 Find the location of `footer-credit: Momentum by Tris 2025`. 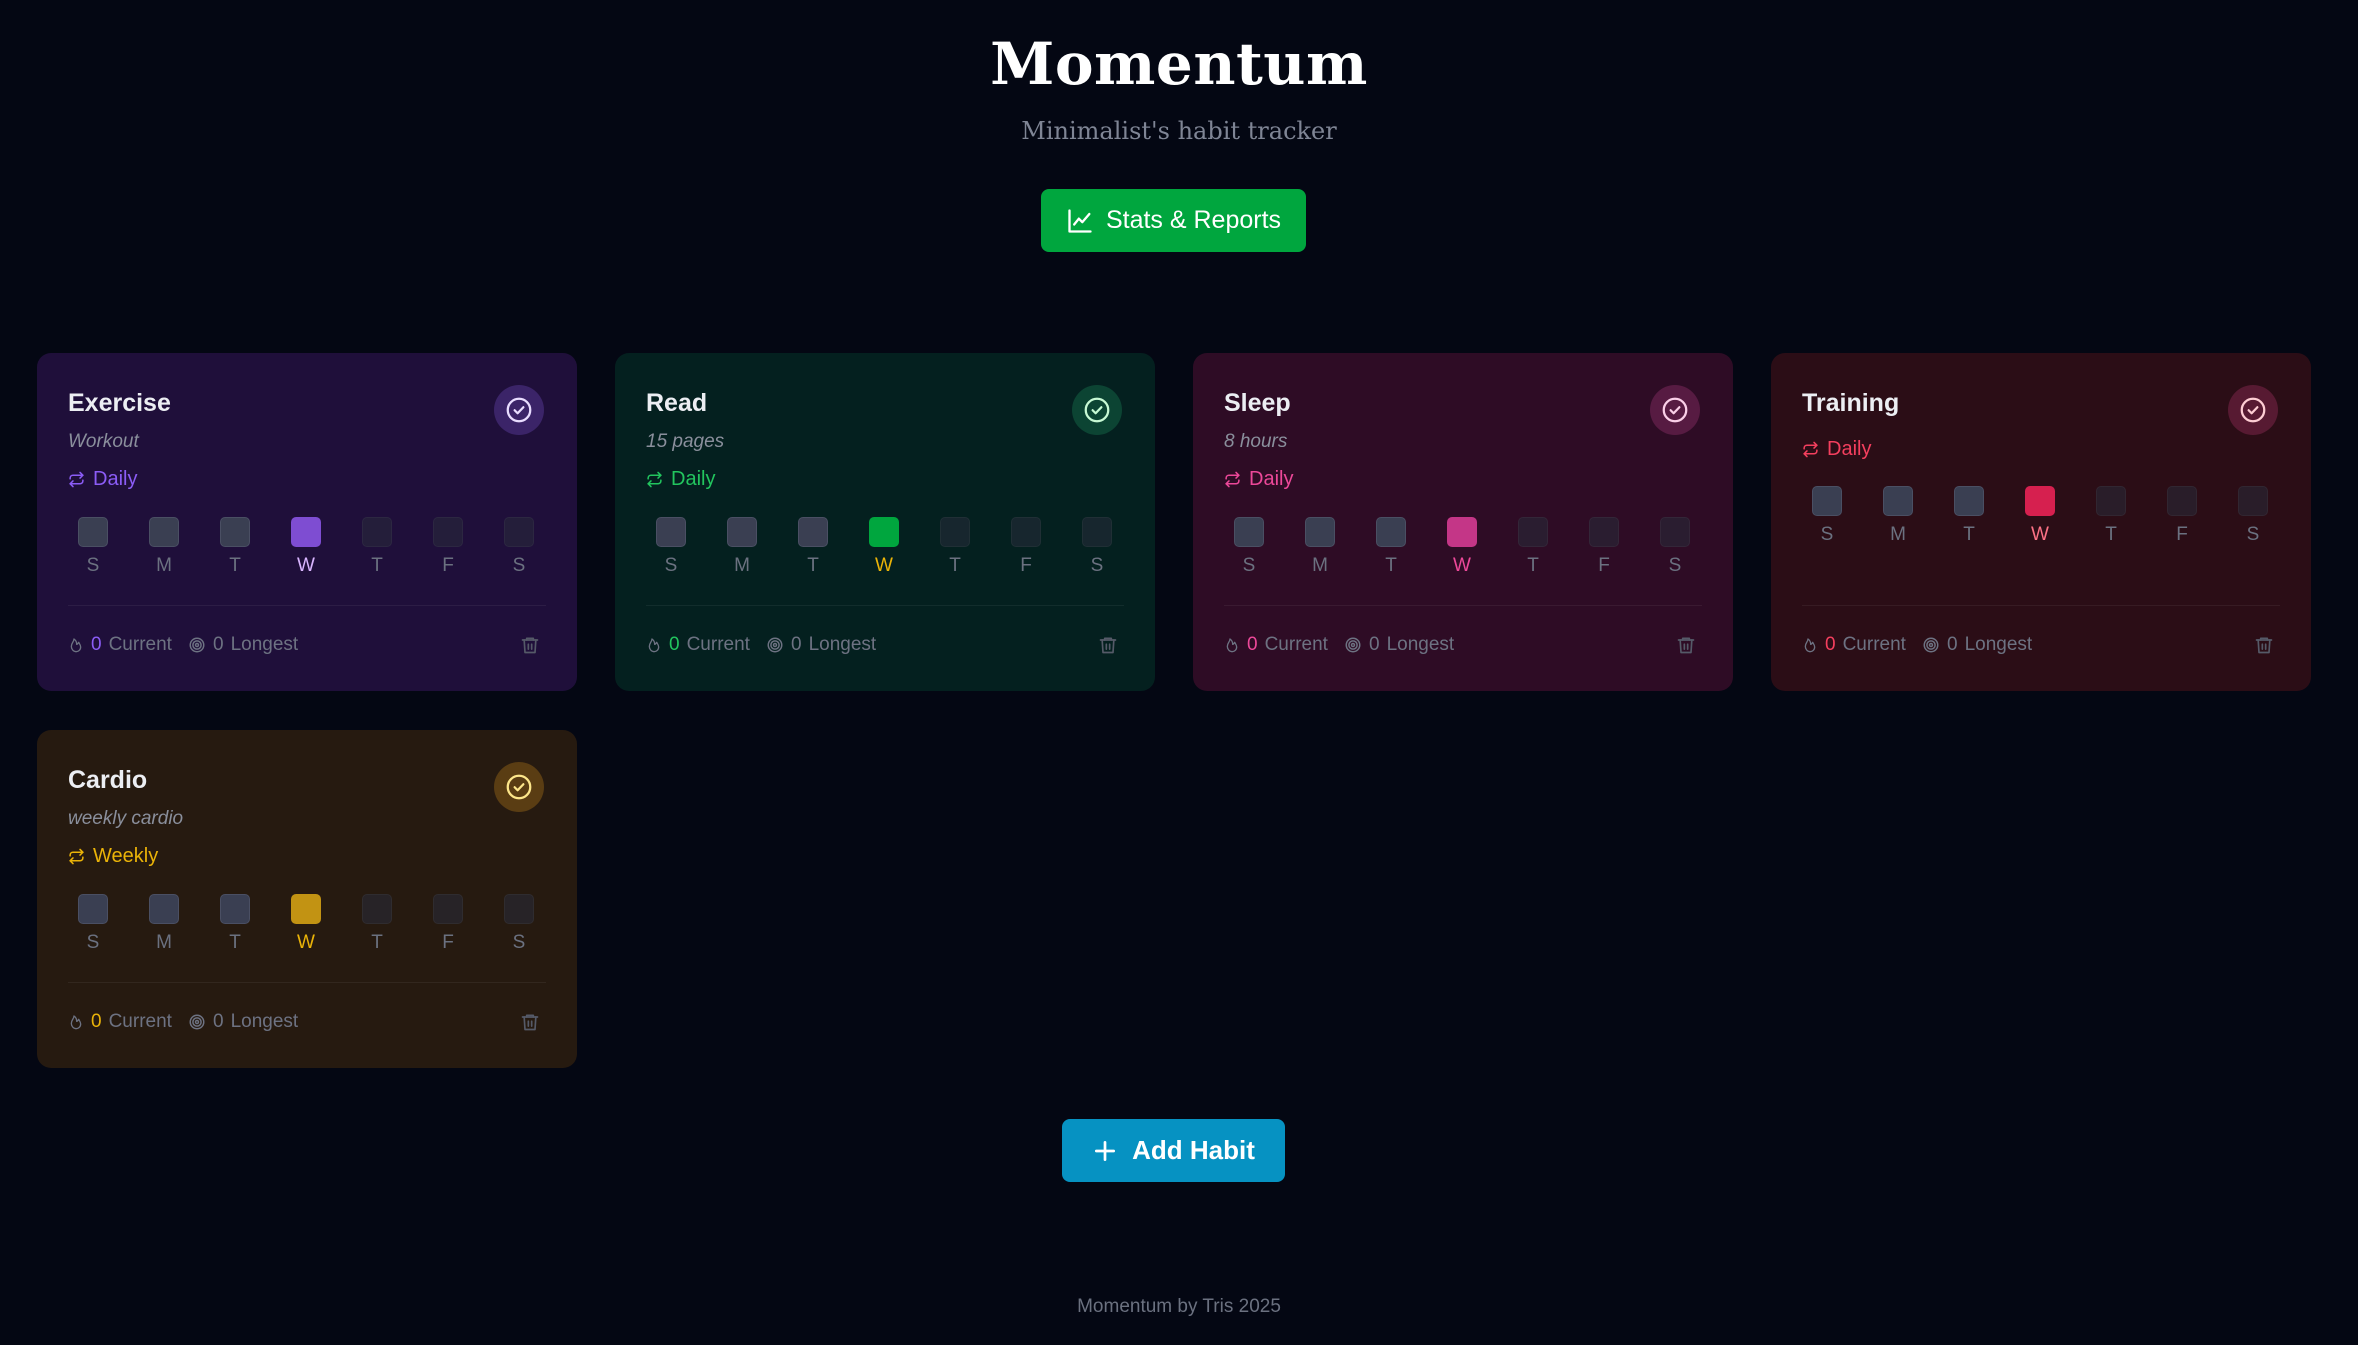

footer-credit: Momentum by Tris 2025 is located at coordinates (1179, 1306).